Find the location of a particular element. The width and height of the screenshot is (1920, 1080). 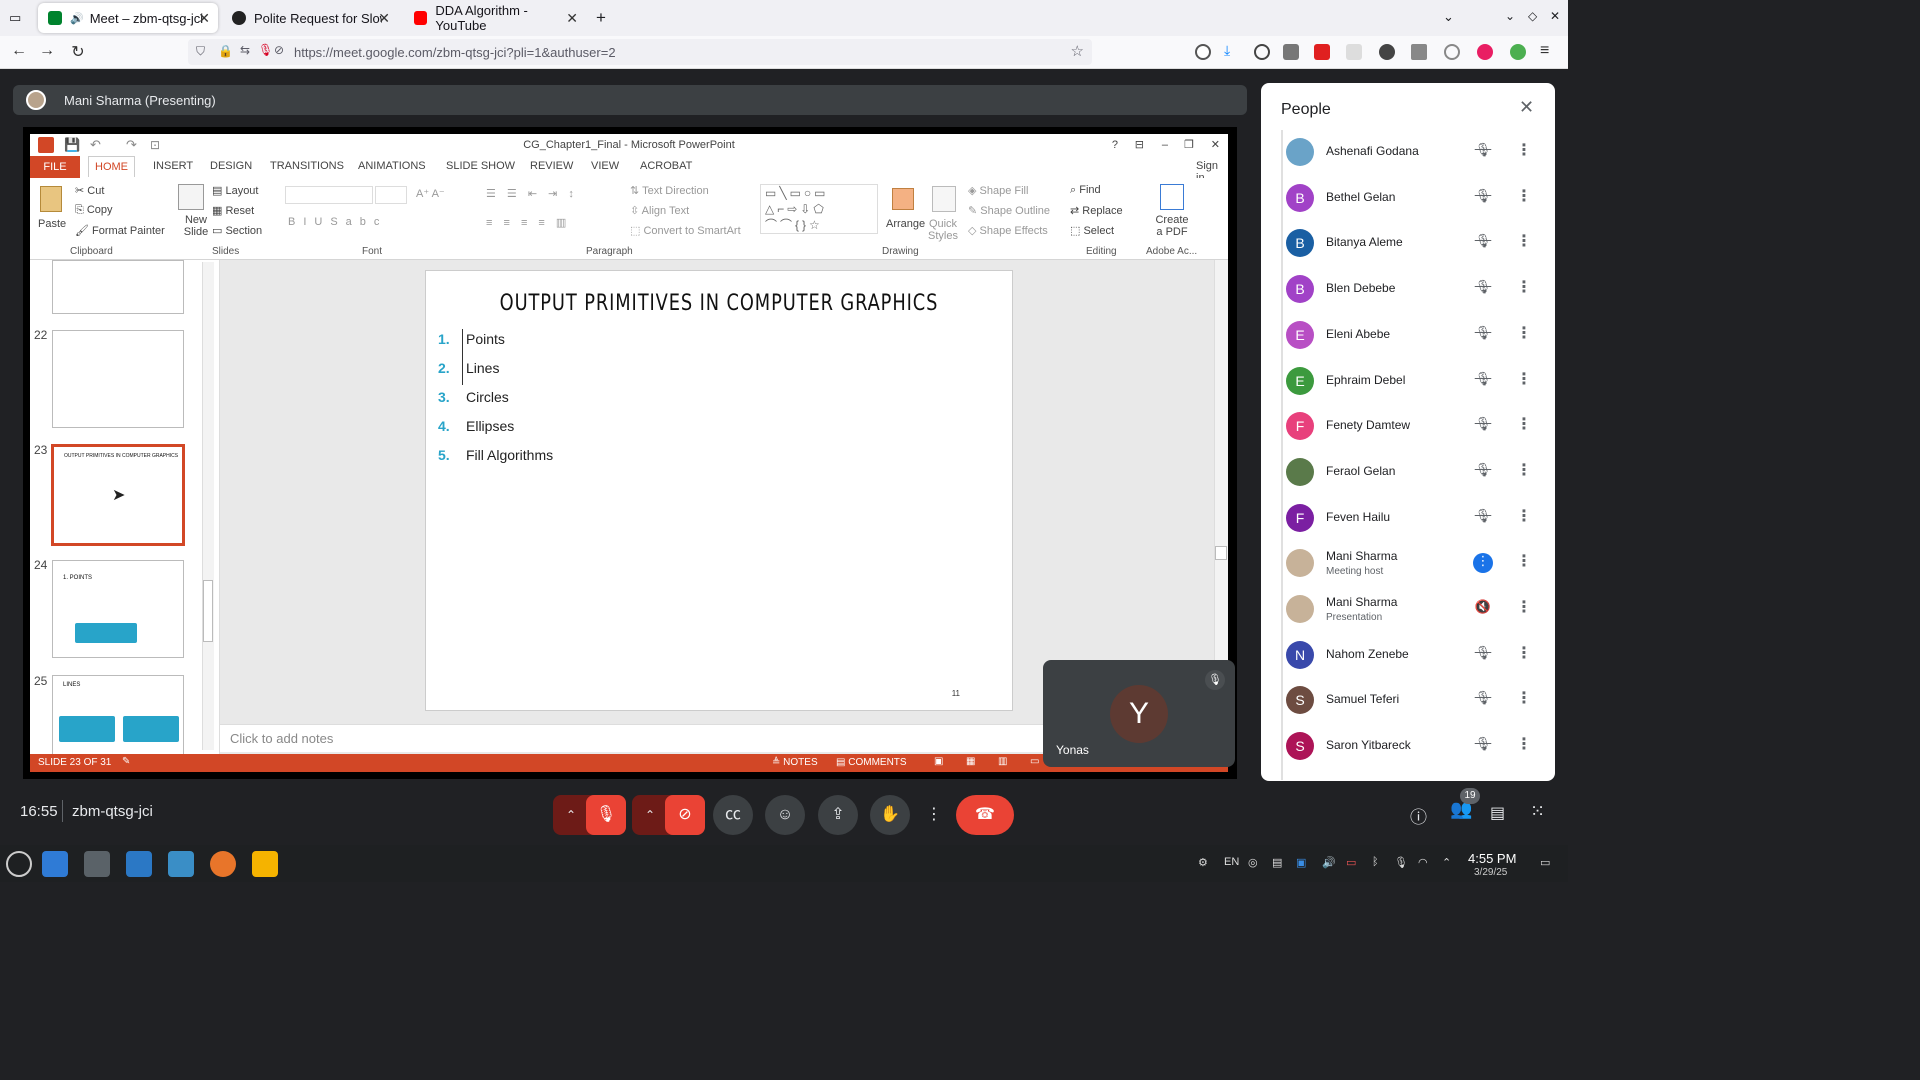

tray-expand-icon: ⌃ is located at coordinates (1446, 862).